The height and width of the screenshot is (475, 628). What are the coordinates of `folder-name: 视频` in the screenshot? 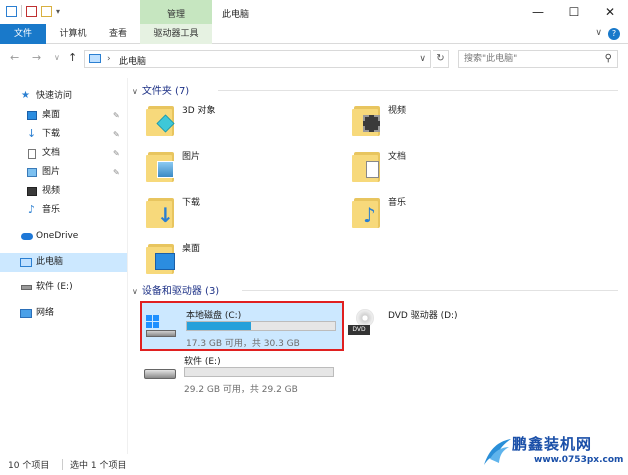 It's located at (397, 111).